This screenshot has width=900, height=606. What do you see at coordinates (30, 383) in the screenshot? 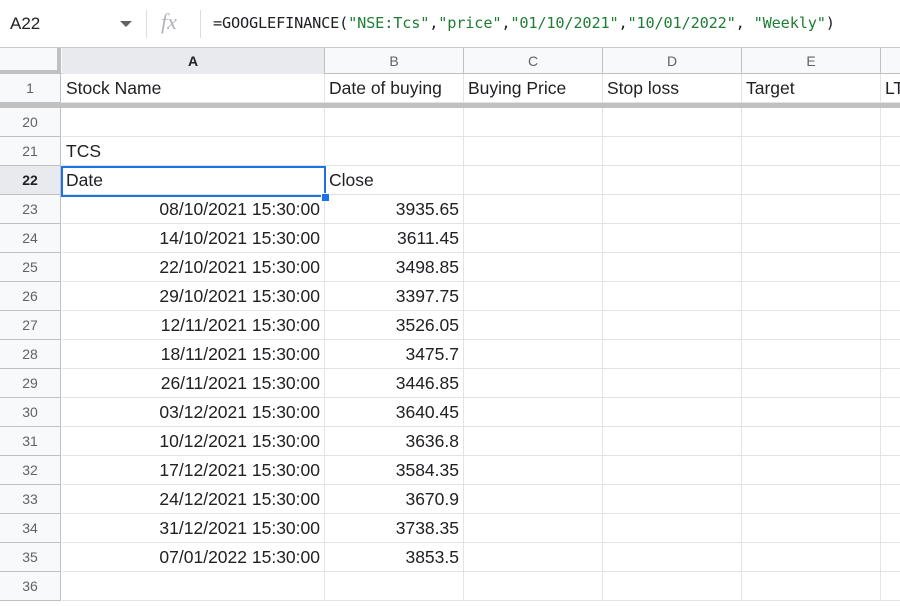
I see `row-header-29: 29` at bounding box center [30, 383].